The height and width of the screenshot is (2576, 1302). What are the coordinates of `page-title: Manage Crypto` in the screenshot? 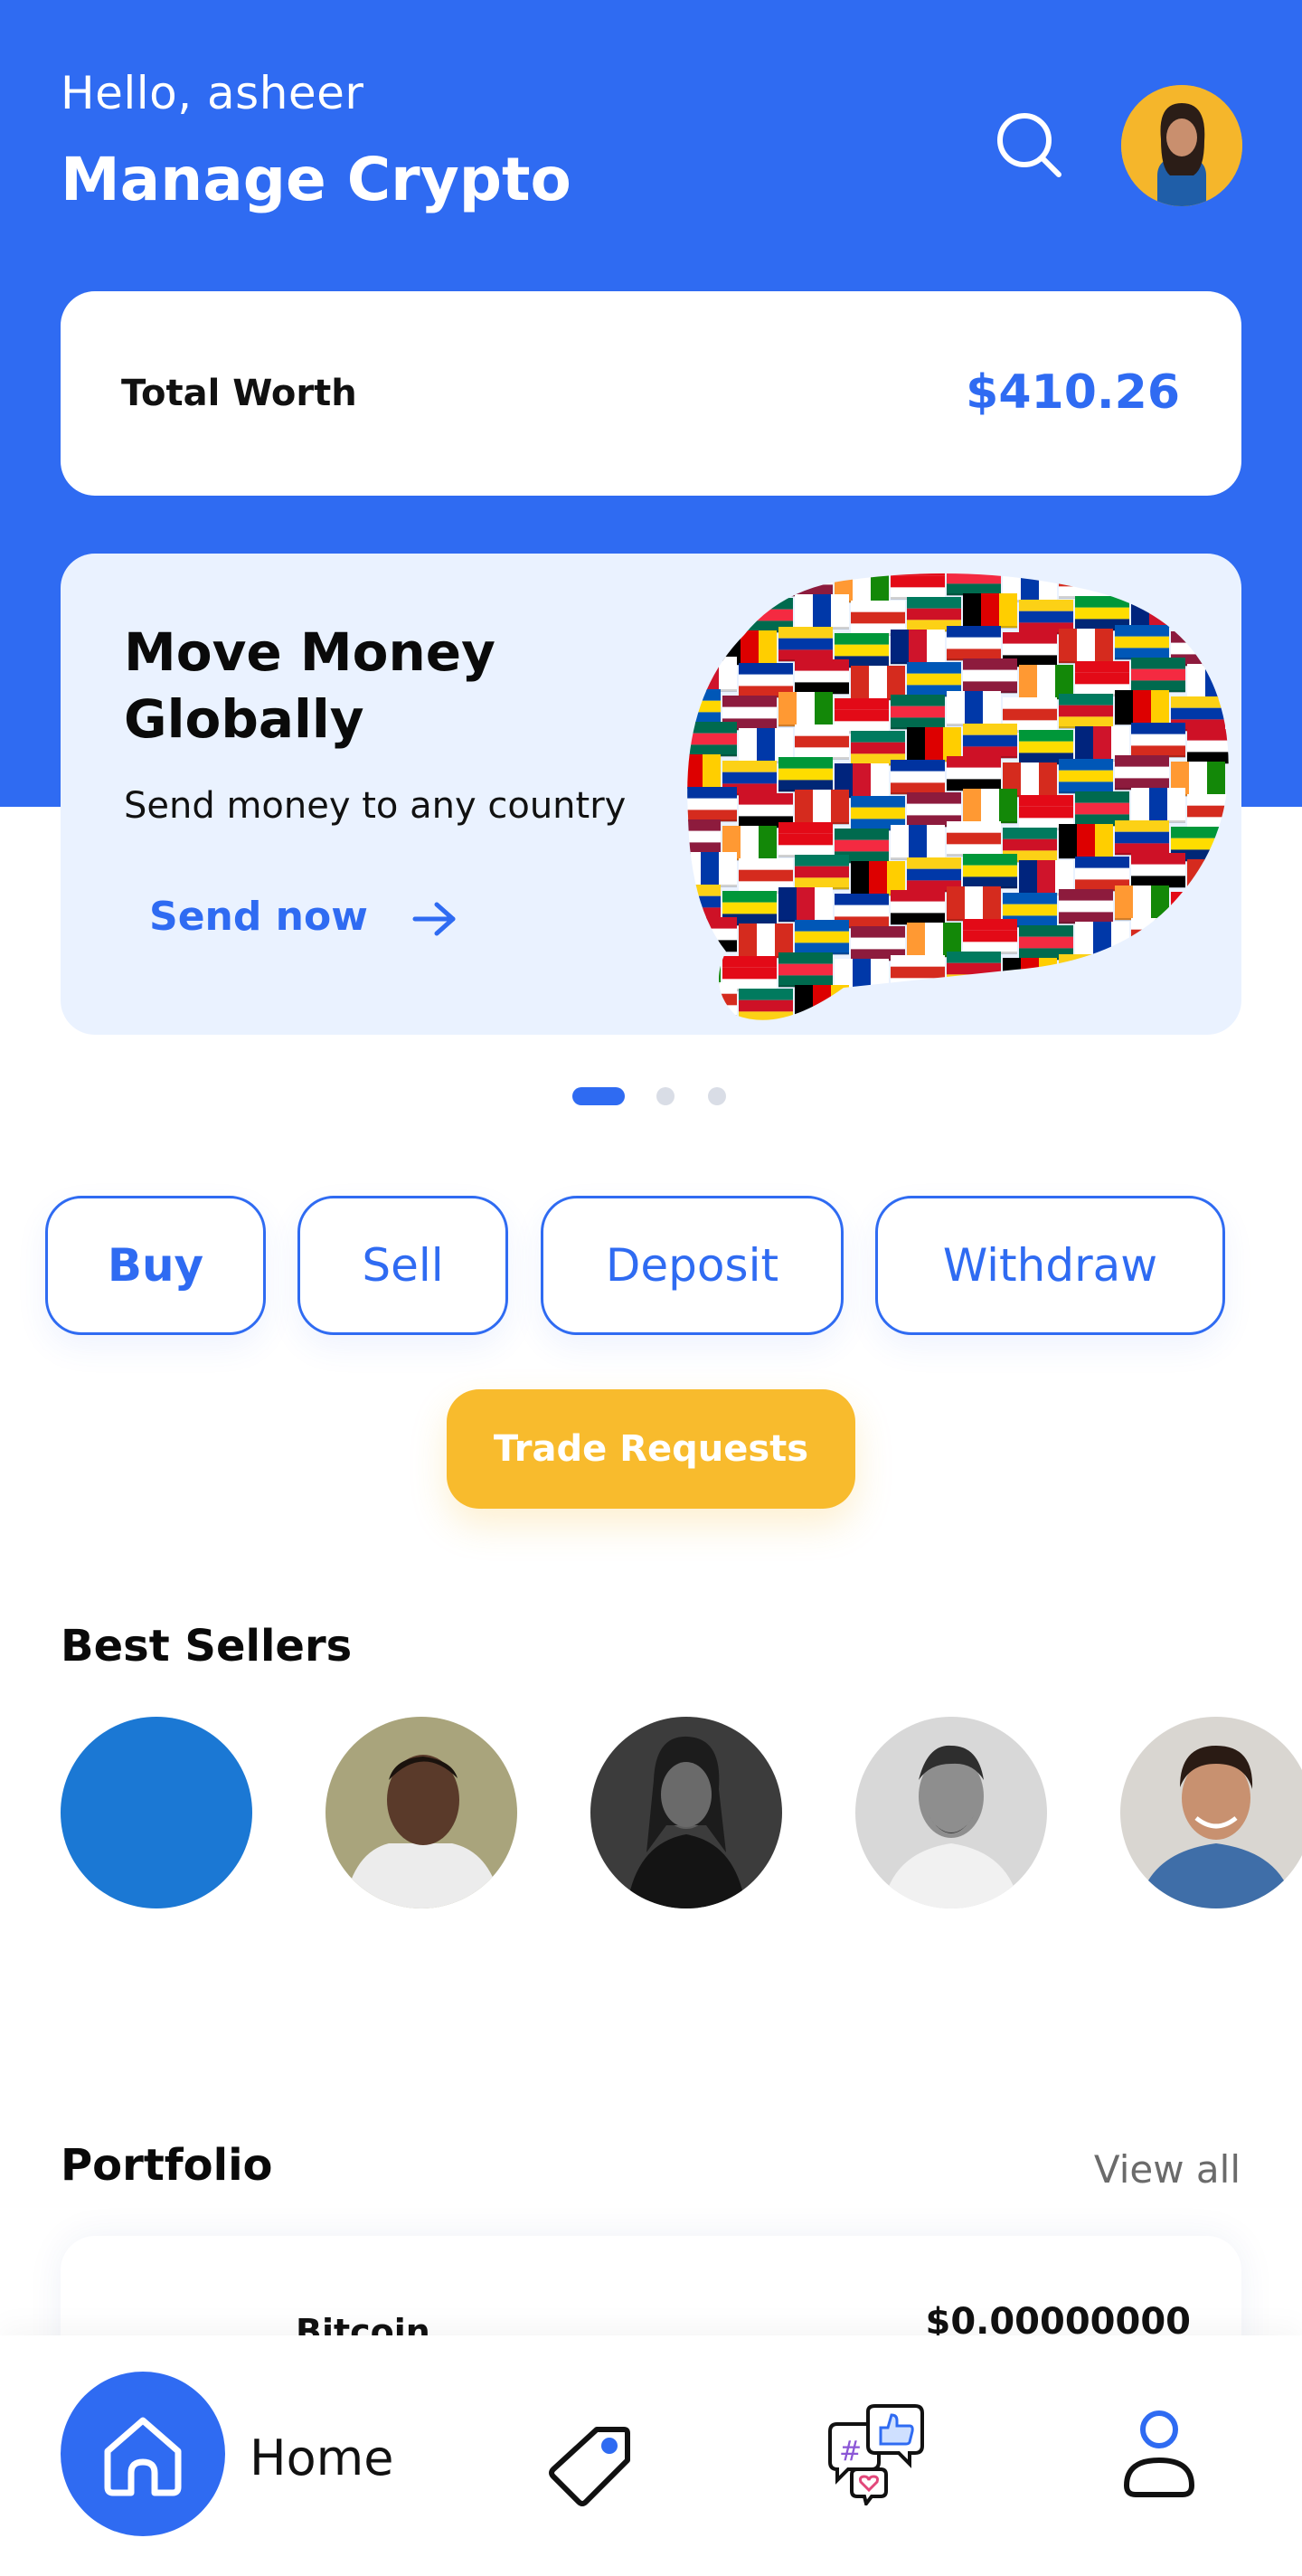 It's located at (316, 180).